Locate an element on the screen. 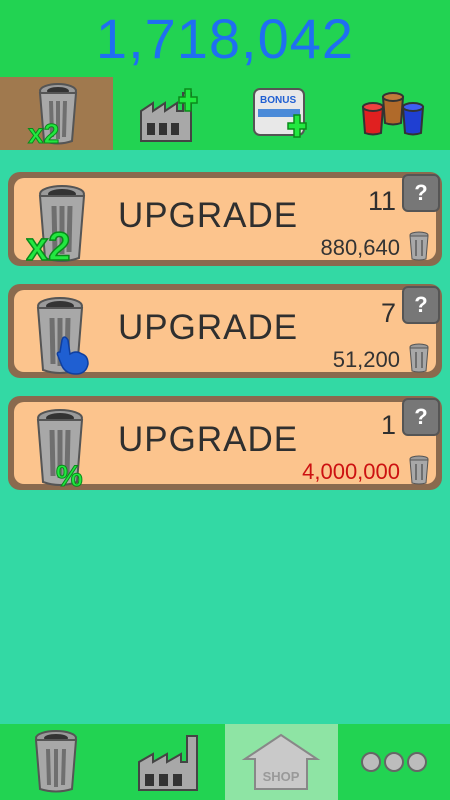 This screenshot has height=800, width=450. upgrade-card-percent: % UPGRADE 1 4,000,000 ? is located at coordinates (225, 443).